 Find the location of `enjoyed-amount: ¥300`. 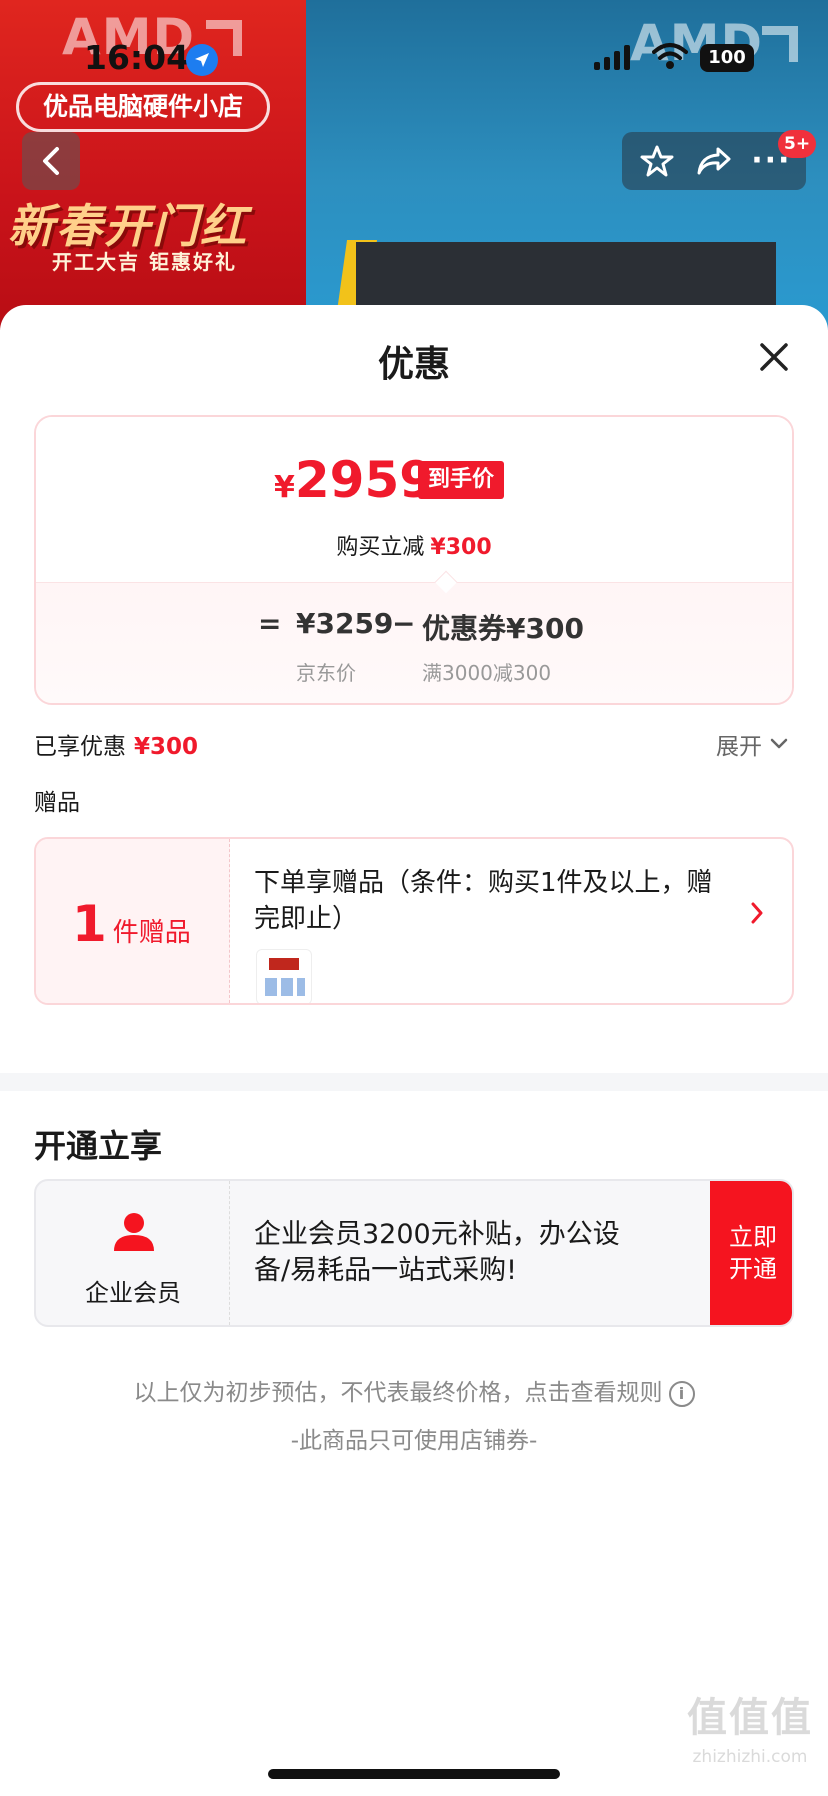

enjoyed-amount: ¥300 is located at coordinates (166, 747).